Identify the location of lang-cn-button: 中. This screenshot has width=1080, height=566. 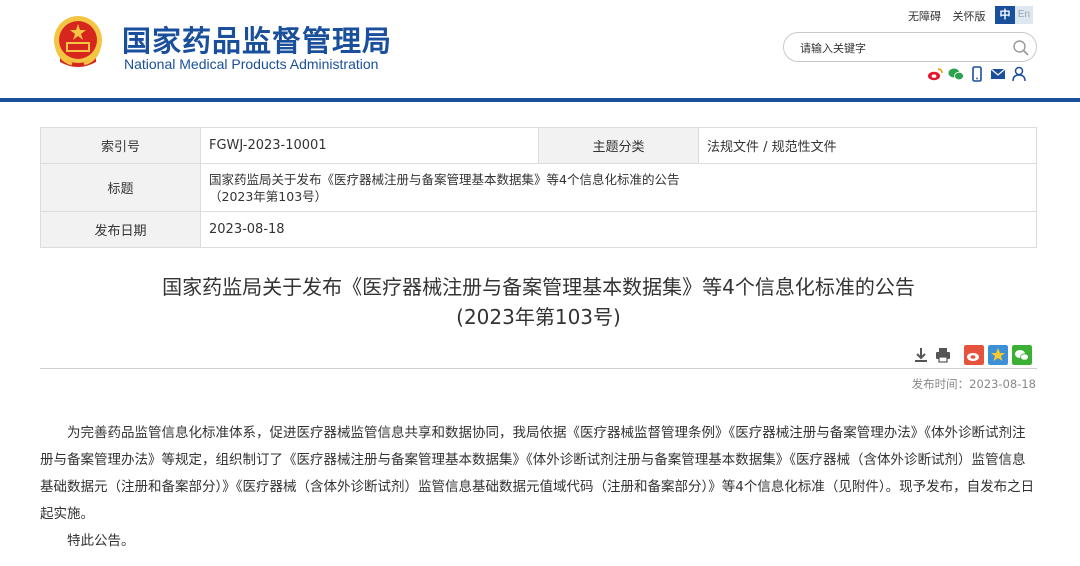
(1005, 15).